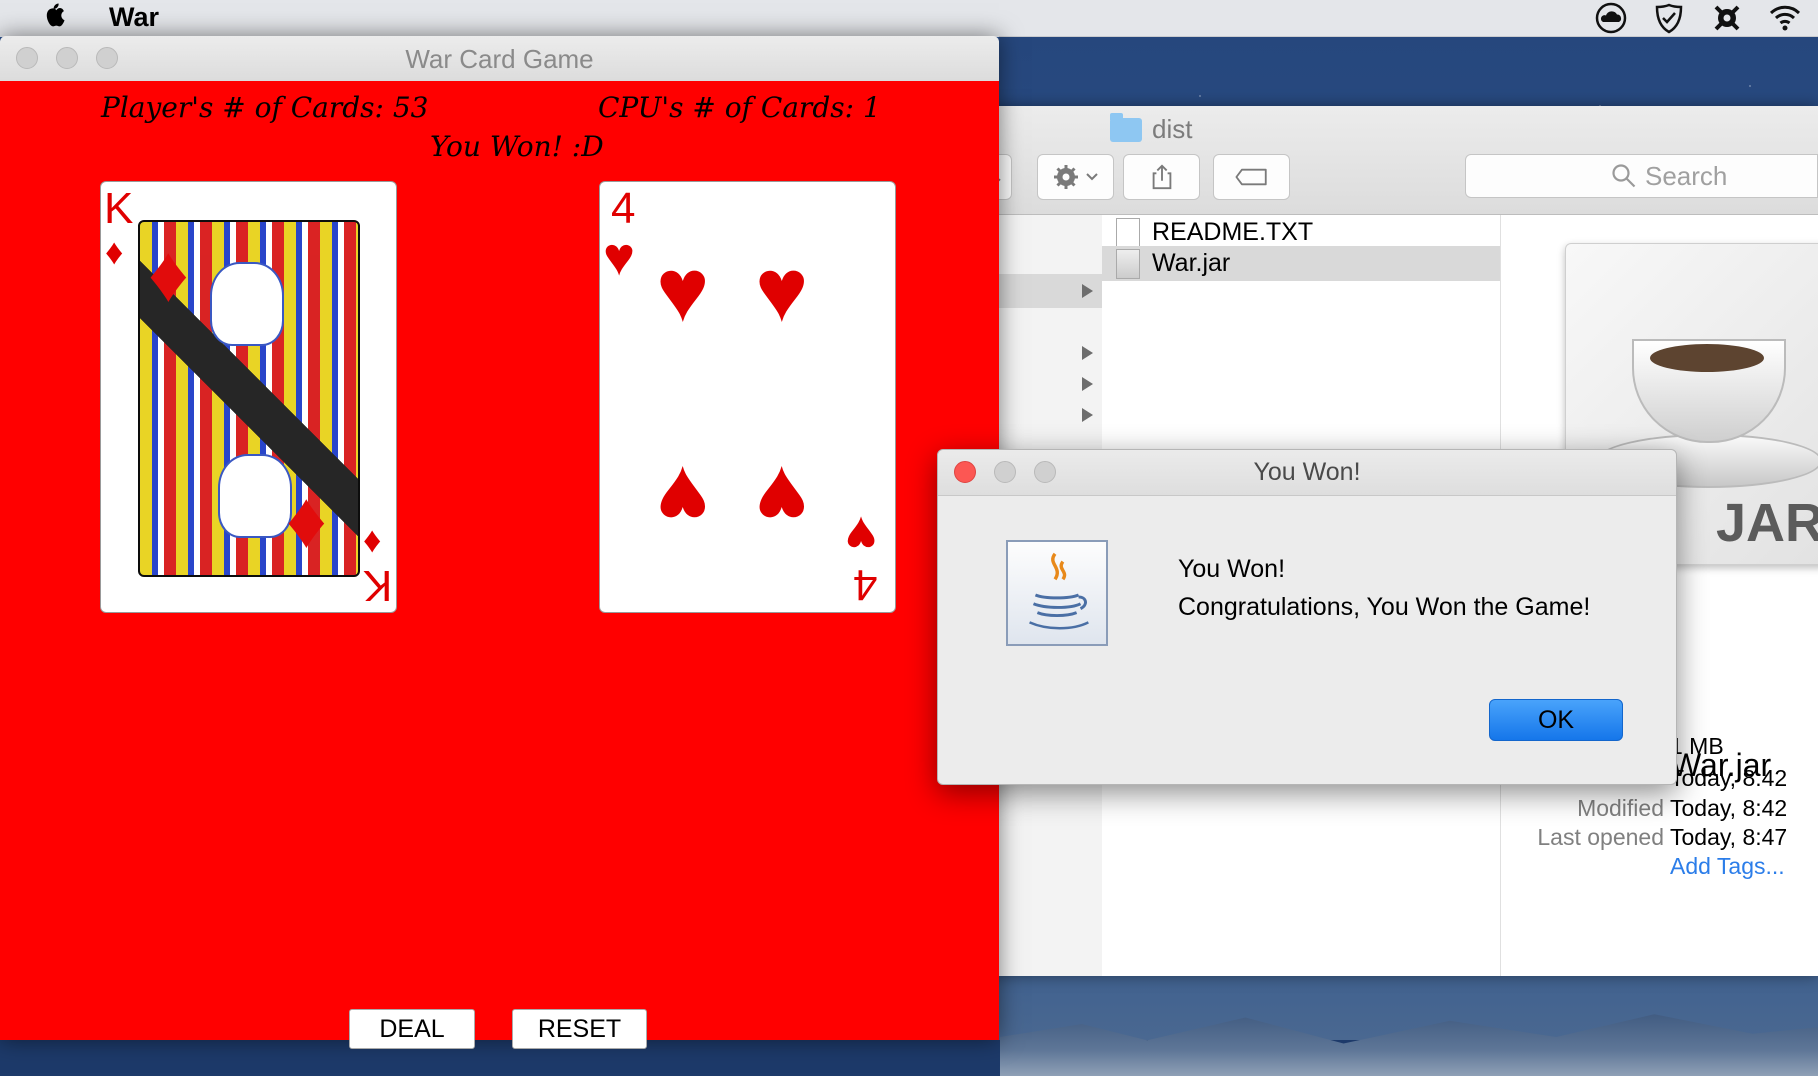 Image resolution: width=1818 pixels, height=1076 pixels. I want to click on modified-label: Modified, so click(1620, 808).